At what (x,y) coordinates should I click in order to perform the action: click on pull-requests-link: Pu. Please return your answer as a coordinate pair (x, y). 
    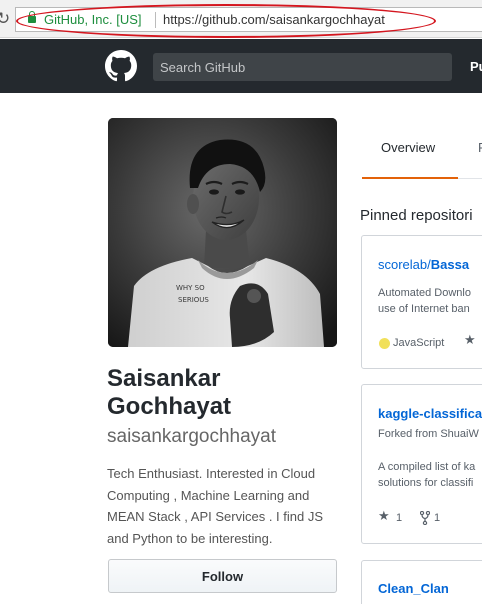
    Looking at the image, I should click on (476, 66).